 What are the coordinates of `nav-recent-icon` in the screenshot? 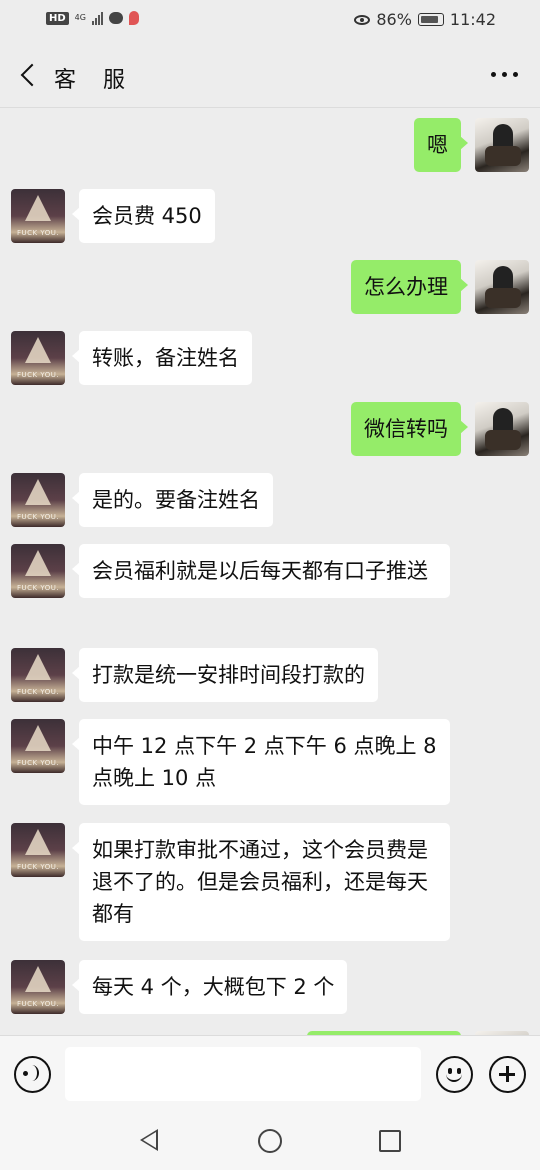 It's located at (390, 1141).